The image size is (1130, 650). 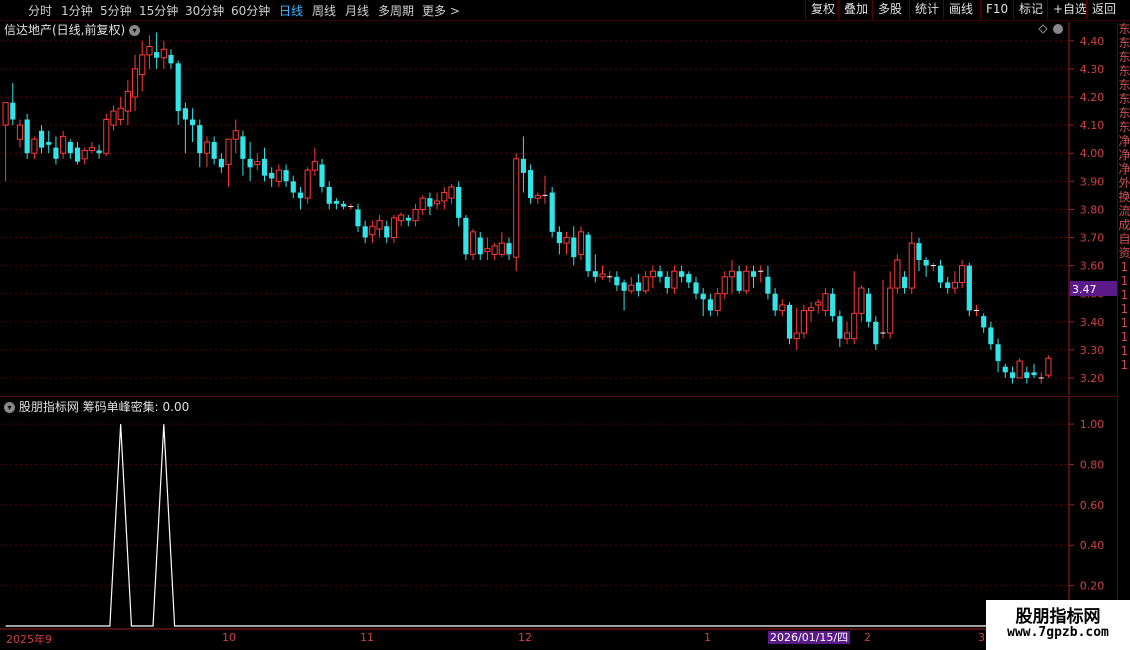 I want to click on price-tick-label: 3.20, so click(x=1092, y=378).